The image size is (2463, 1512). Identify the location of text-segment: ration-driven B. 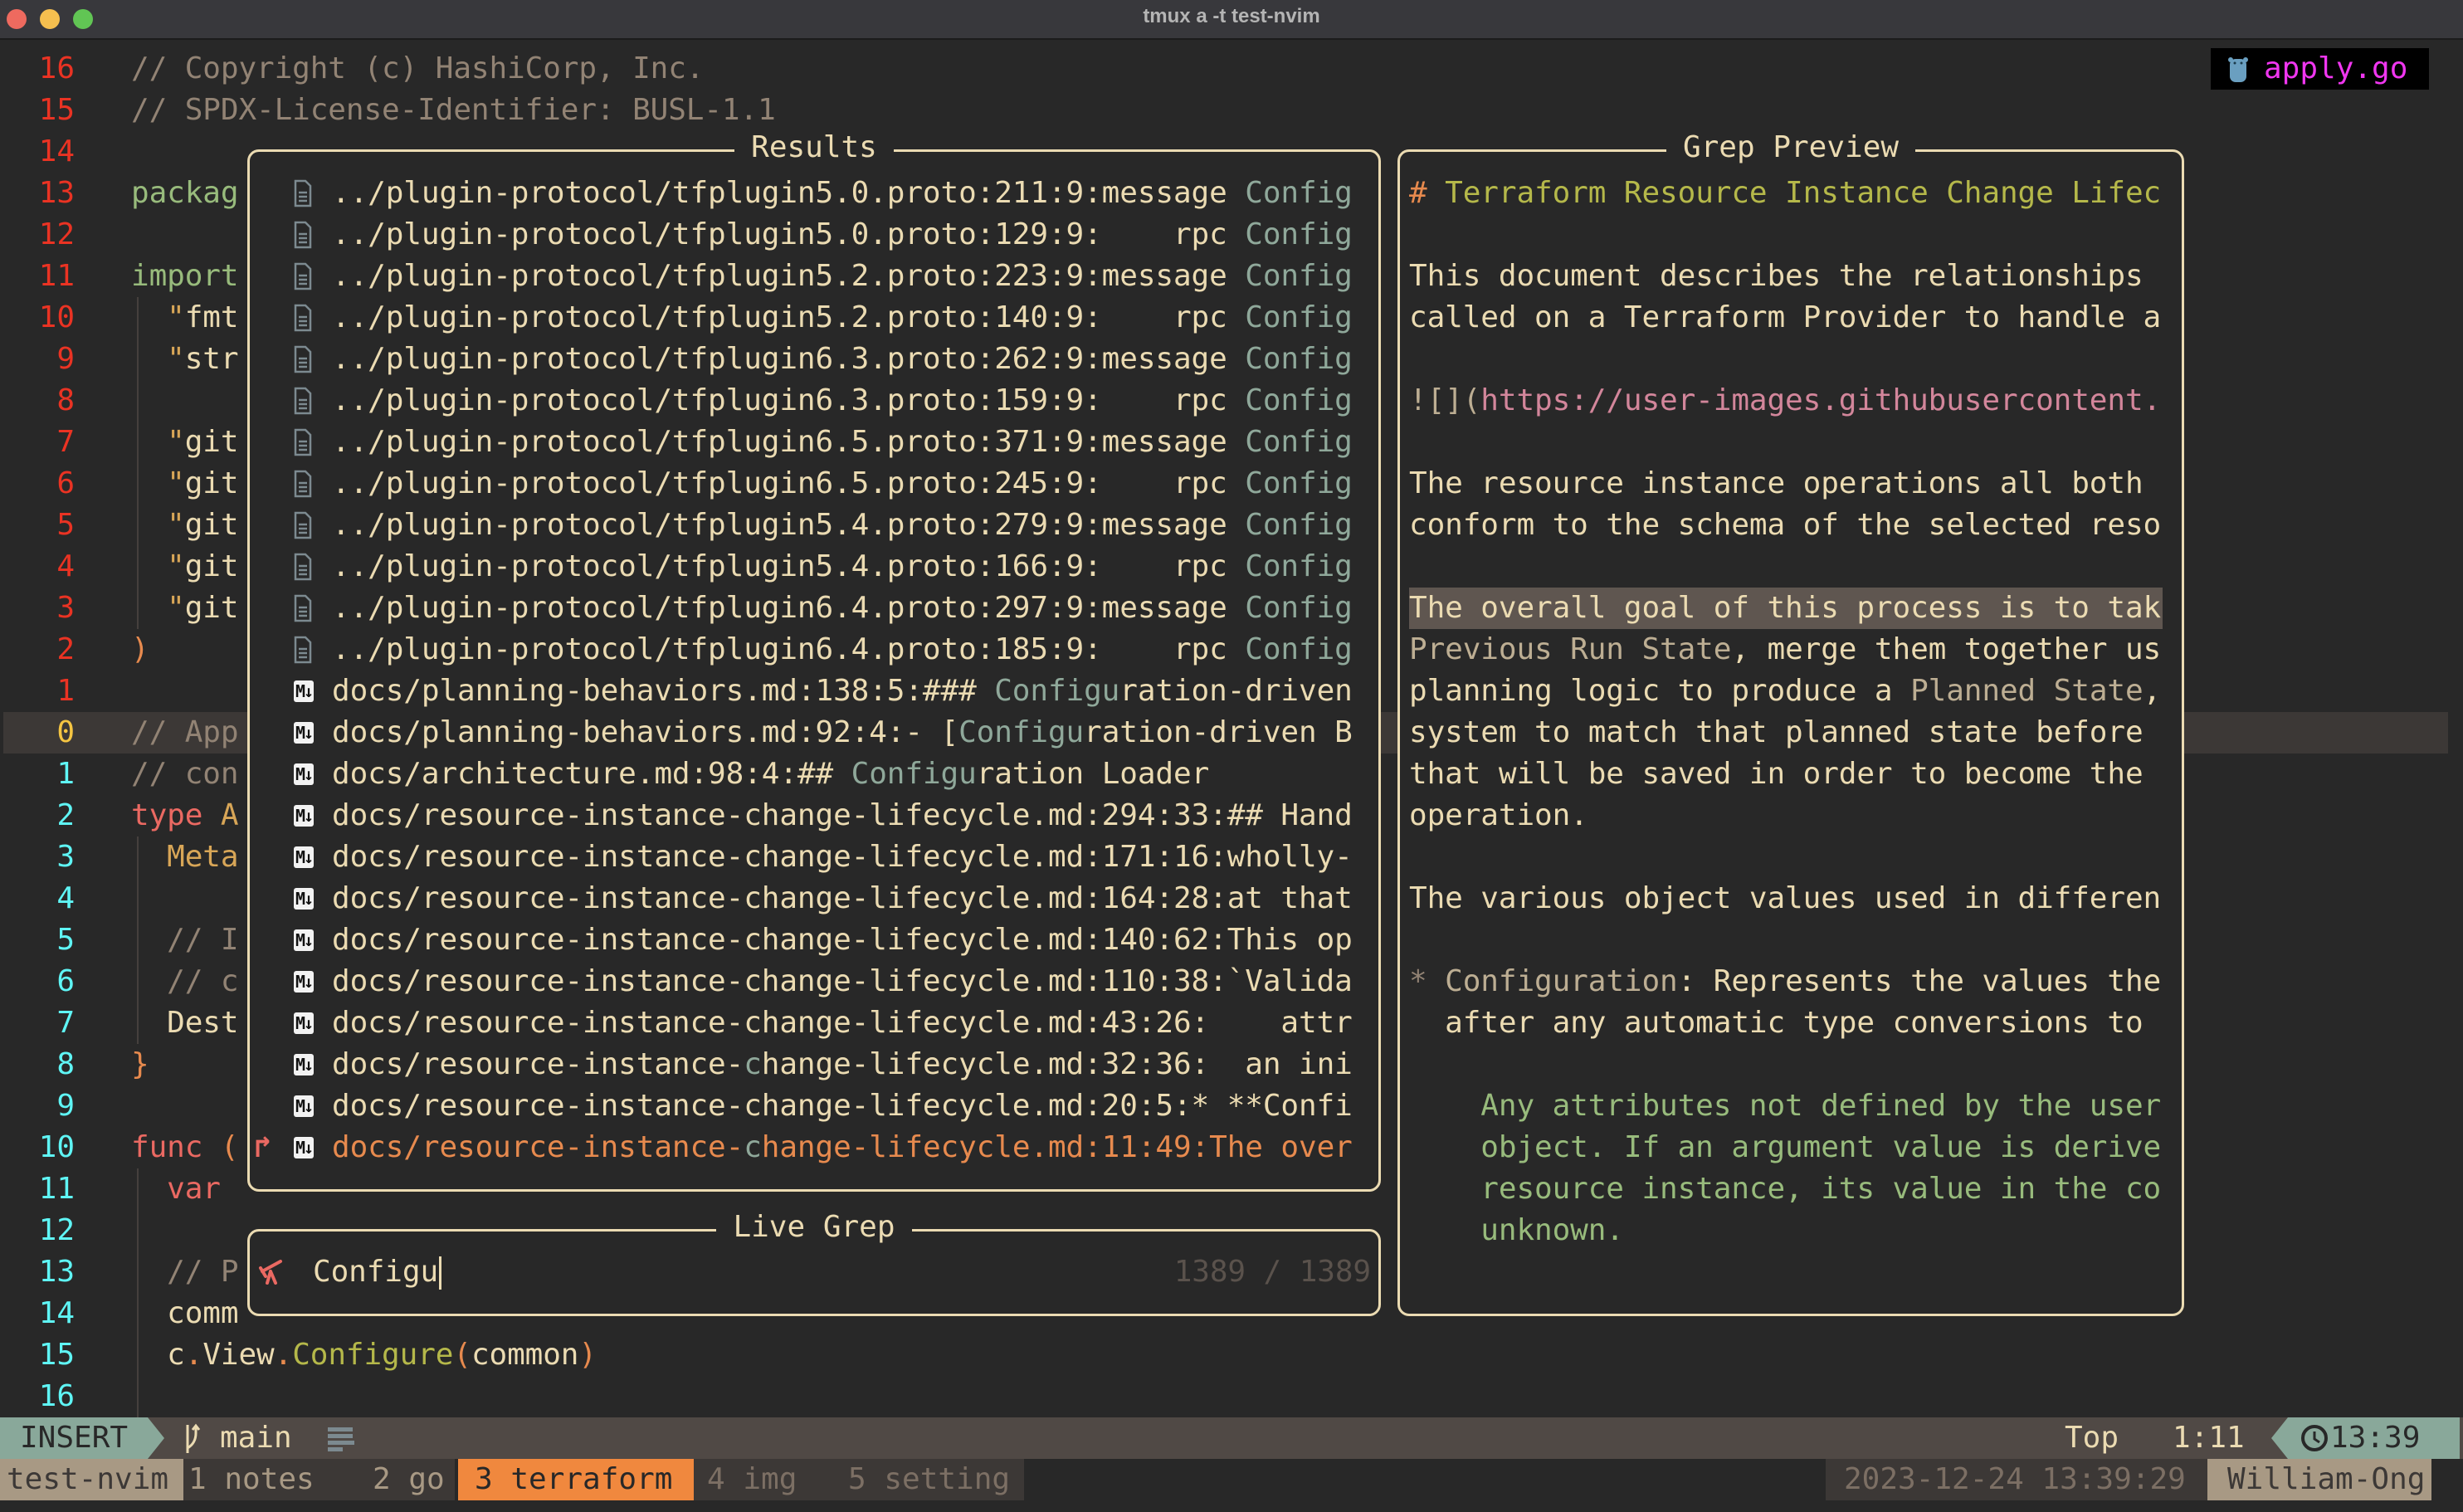
(1218, 732).